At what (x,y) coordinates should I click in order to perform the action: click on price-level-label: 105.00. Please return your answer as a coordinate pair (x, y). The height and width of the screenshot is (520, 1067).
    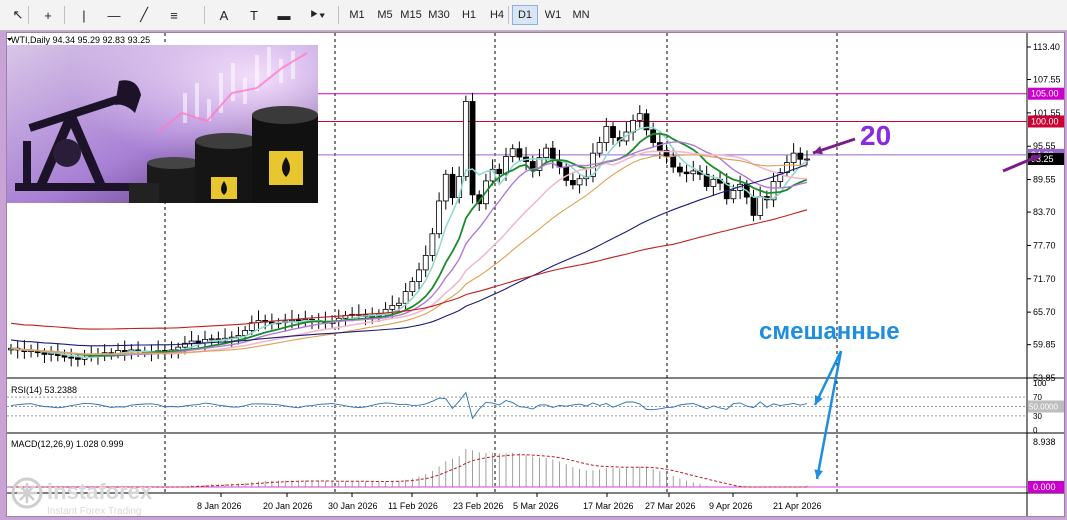
    Looking at the image, I should click on (1045, 94).